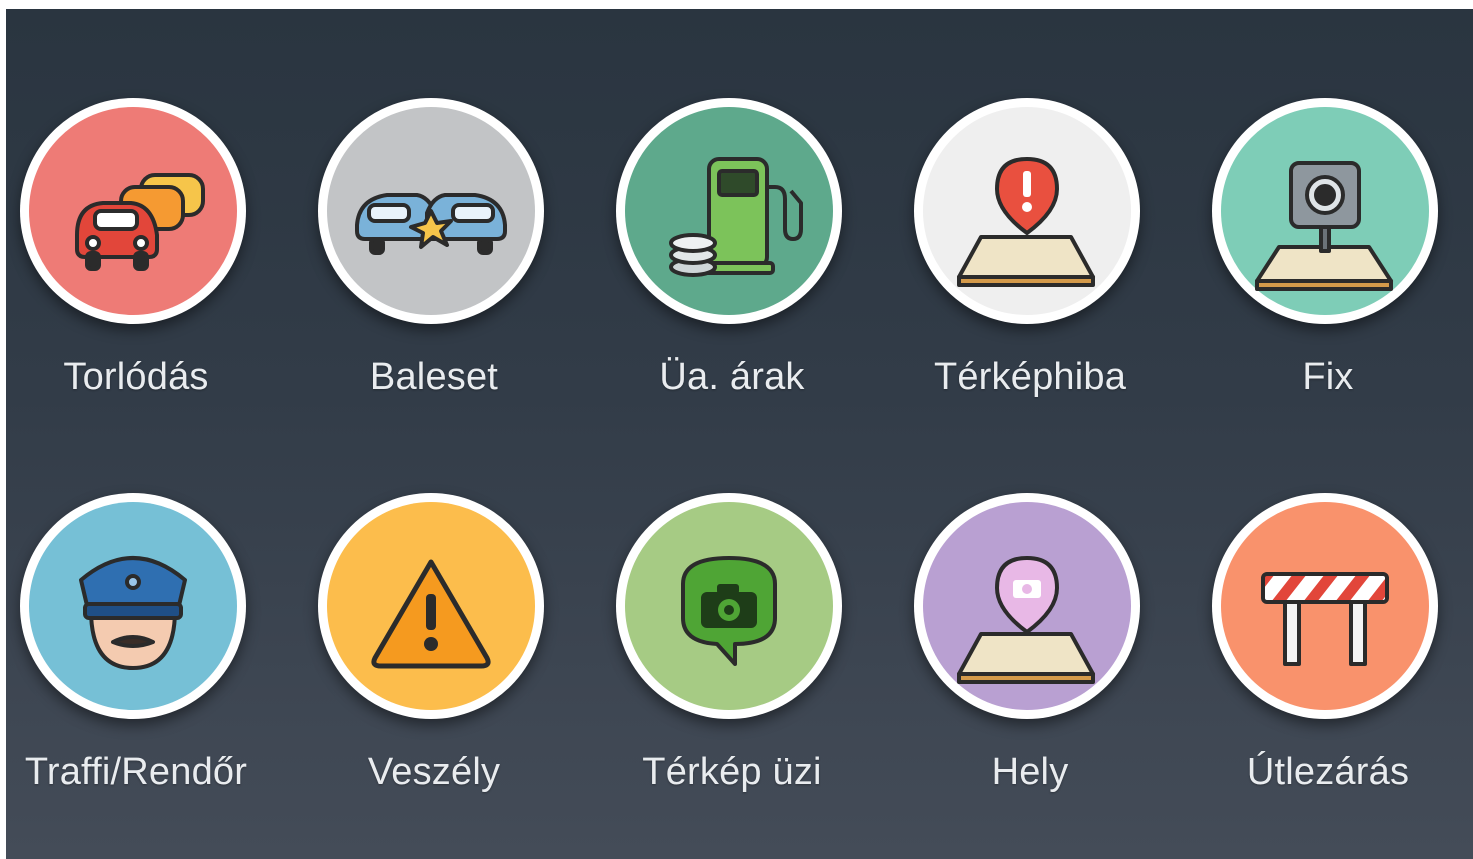 This screenshot has height=859, width=1473. I want to click on speed-camera-icon, so click(1325, 211).